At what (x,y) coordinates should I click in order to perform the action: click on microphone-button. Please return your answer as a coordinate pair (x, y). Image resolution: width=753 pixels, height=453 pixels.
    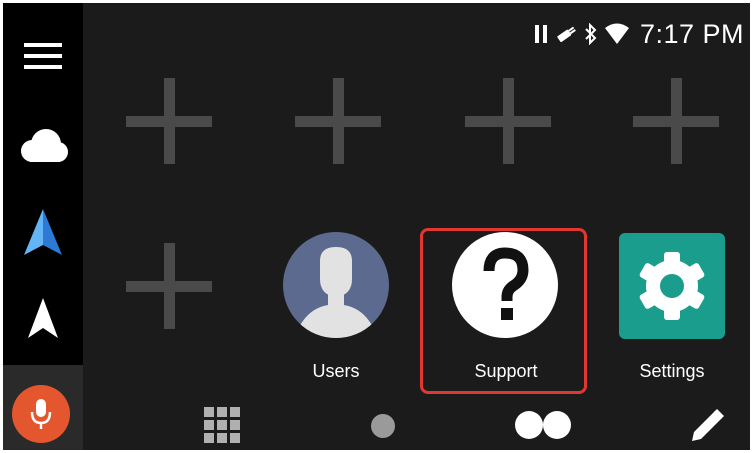
    Looking at the image, I should click on (41, 414).